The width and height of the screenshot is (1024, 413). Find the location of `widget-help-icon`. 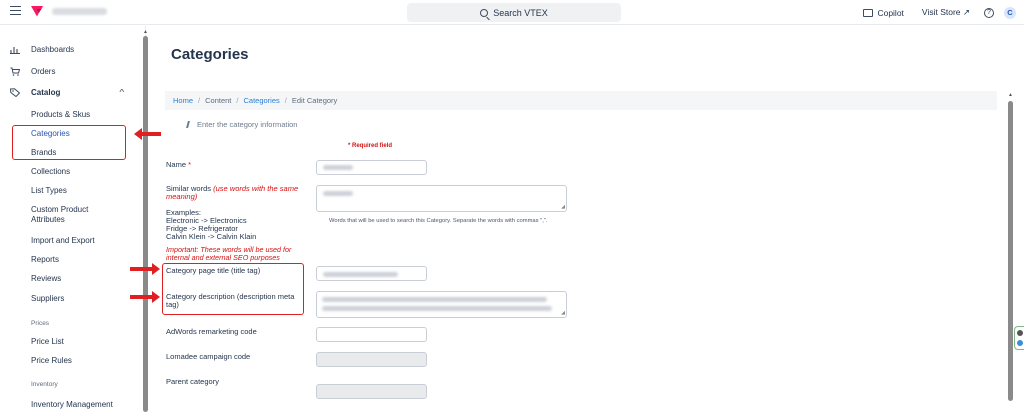

widget-help-icon is located at coordinates (1020, 343).